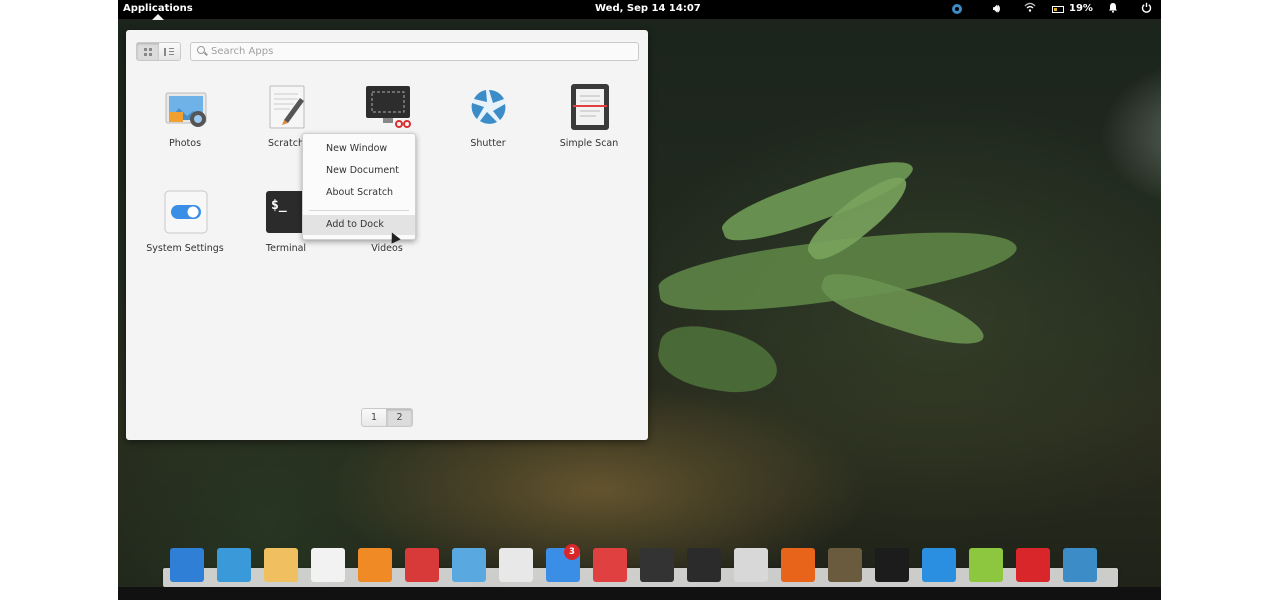 The width and height of the screenshot is (1280, 600). I want to click on notification-badge: 3, so click(572, 552).